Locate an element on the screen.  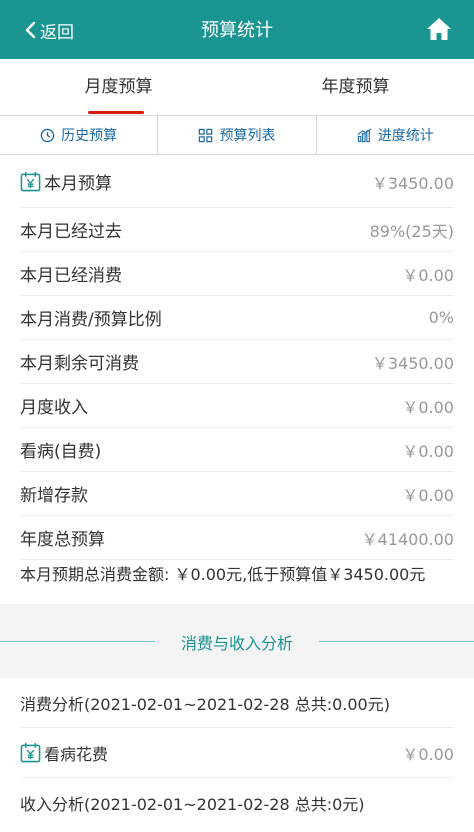
spend-analysis-row: 消费分析(2021-02-01~2021-02-28 总共:0.00元) is located at coordinates (237, 703).